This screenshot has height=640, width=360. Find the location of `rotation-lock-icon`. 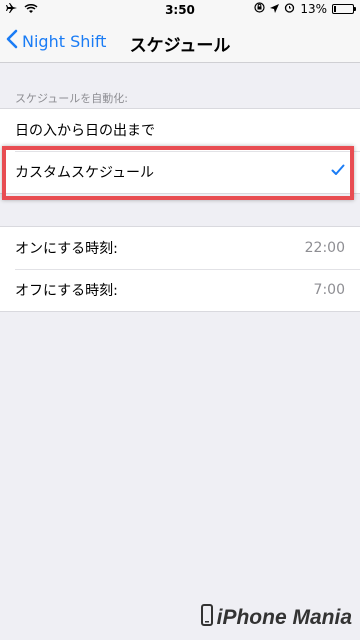

rotation-lock-icon is located at coordinates (259, 9).